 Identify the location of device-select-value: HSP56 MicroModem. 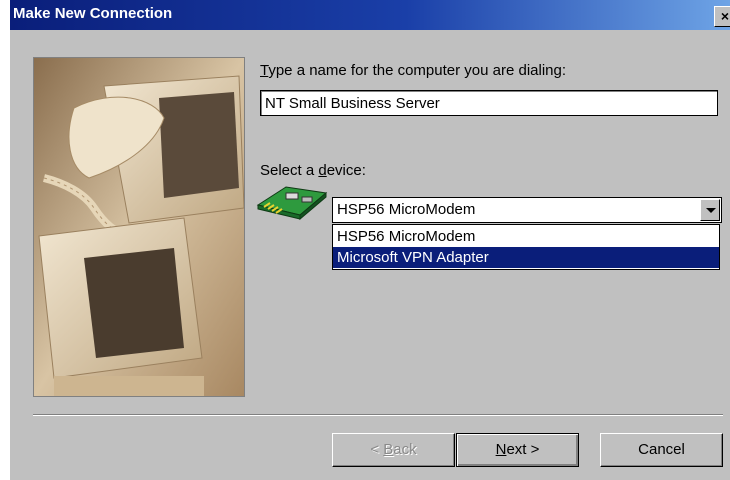
(406, 209).